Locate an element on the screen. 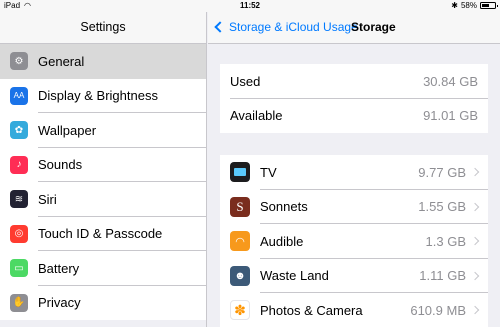 This screenshot has height=327, width=500. app-size: 1.3 GB is located at coordinates (445, 241).